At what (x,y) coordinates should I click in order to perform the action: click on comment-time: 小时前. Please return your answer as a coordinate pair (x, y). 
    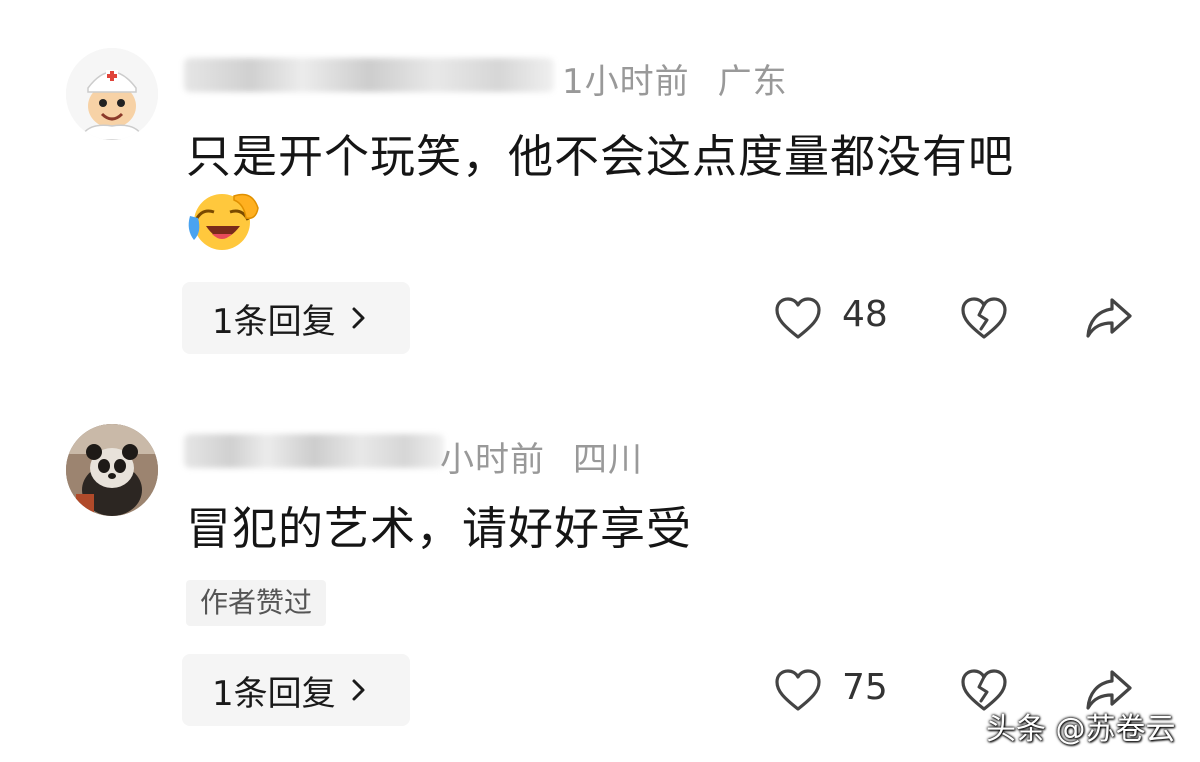
    Looking at the image, I should click on (492, 460).